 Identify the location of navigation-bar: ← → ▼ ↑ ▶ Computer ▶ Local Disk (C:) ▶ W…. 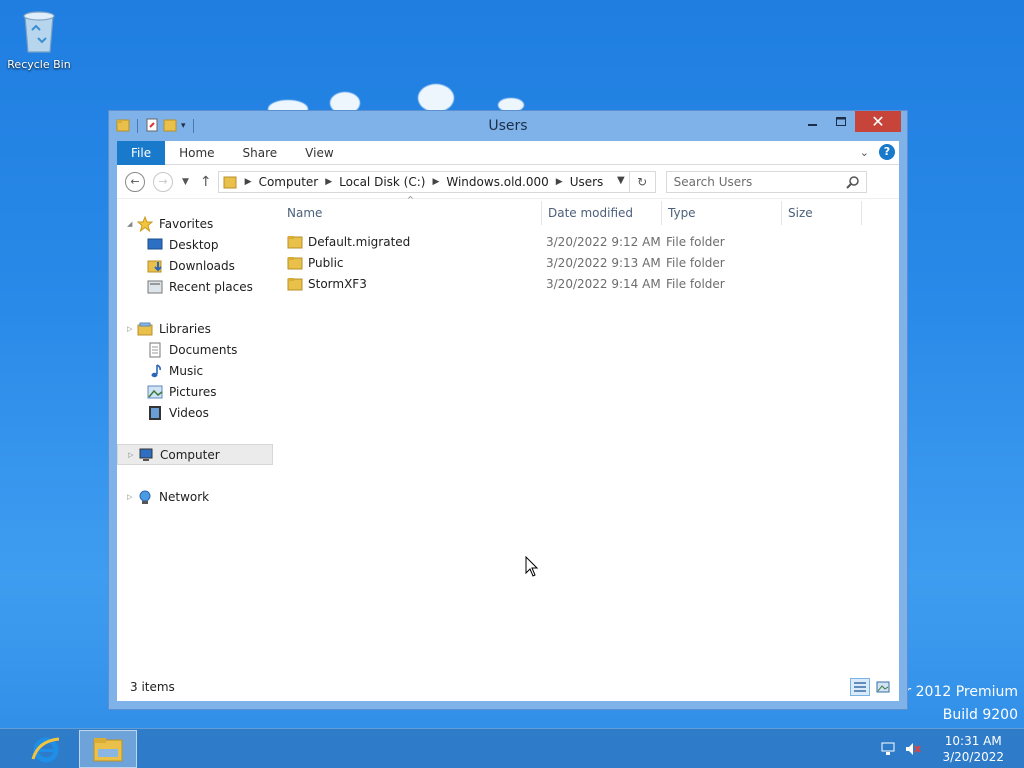
(508, 182).